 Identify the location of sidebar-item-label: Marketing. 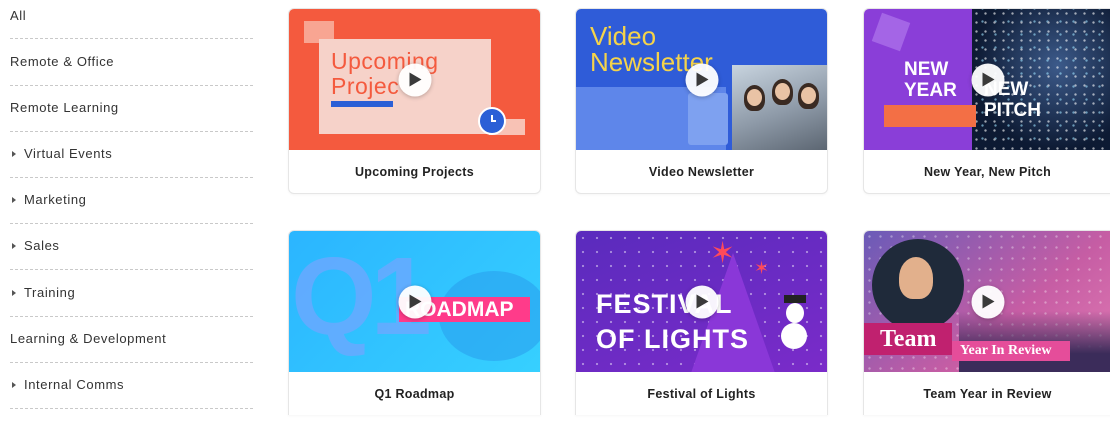
(55, 199).